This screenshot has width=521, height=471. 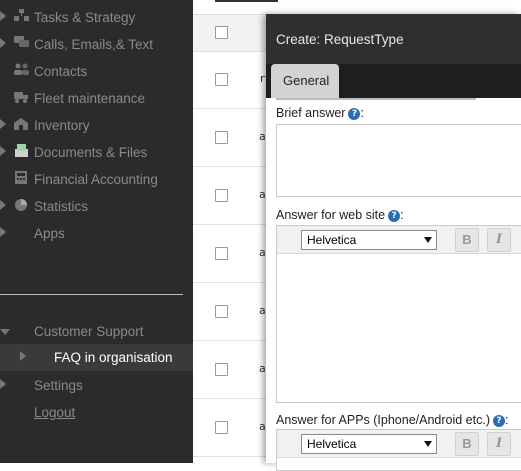 I want to click on sidebar-item-label: FAQ in organisation, so click(x=113, y=357).